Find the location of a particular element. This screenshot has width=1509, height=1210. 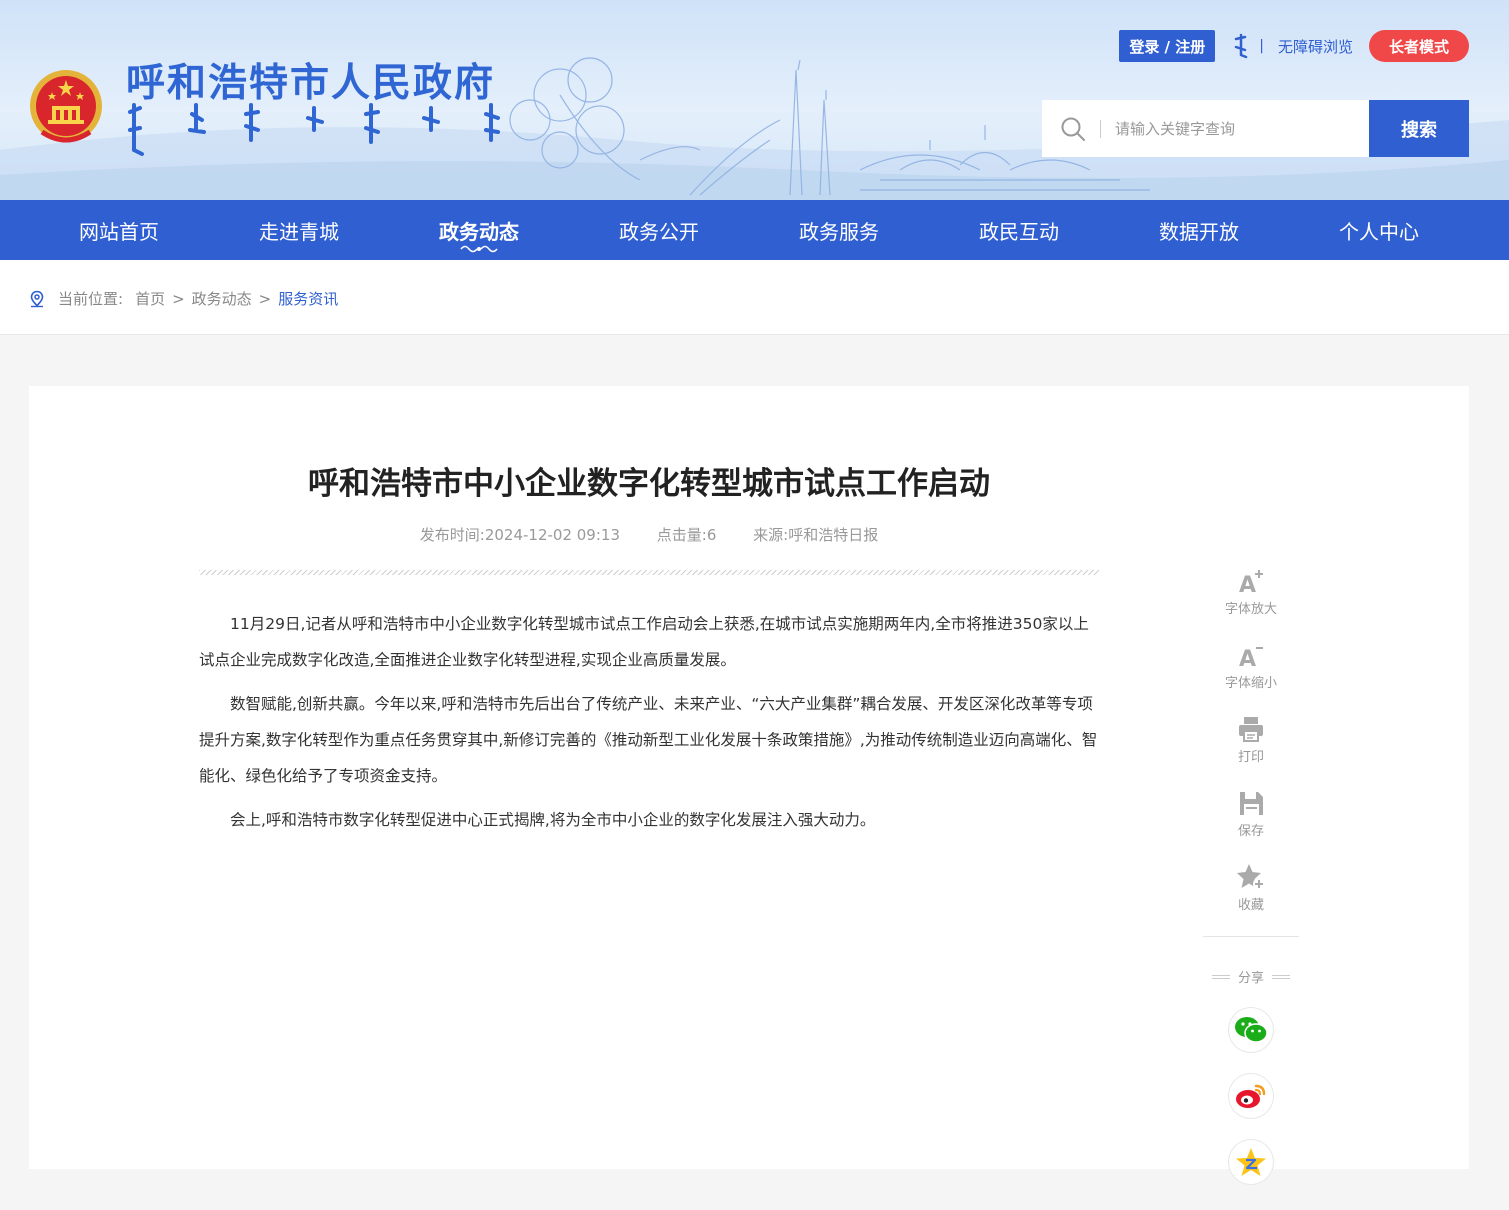

breadcrumb-label: 当前位置: is located at coordinates (91, 299).